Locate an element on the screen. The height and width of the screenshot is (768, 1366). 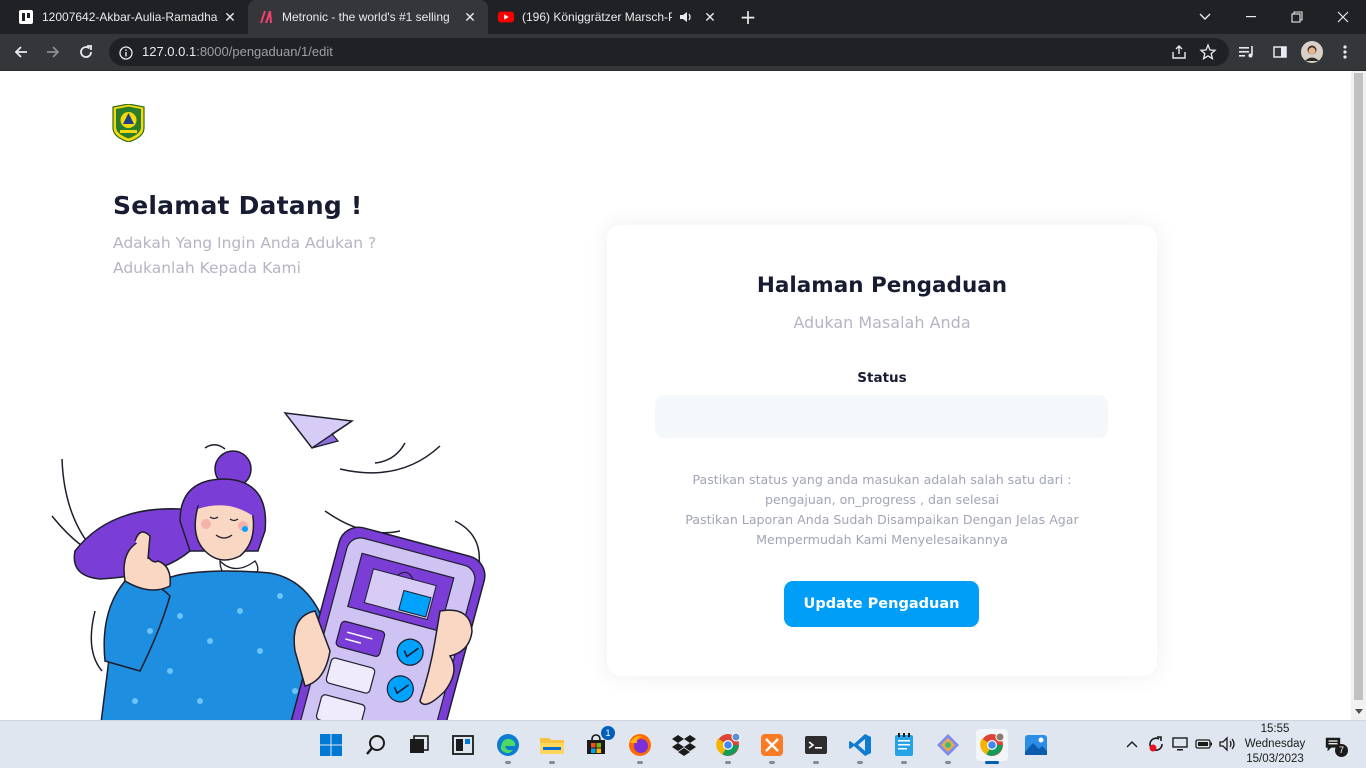
git-tool-icon is located at coordinates (948, 746).